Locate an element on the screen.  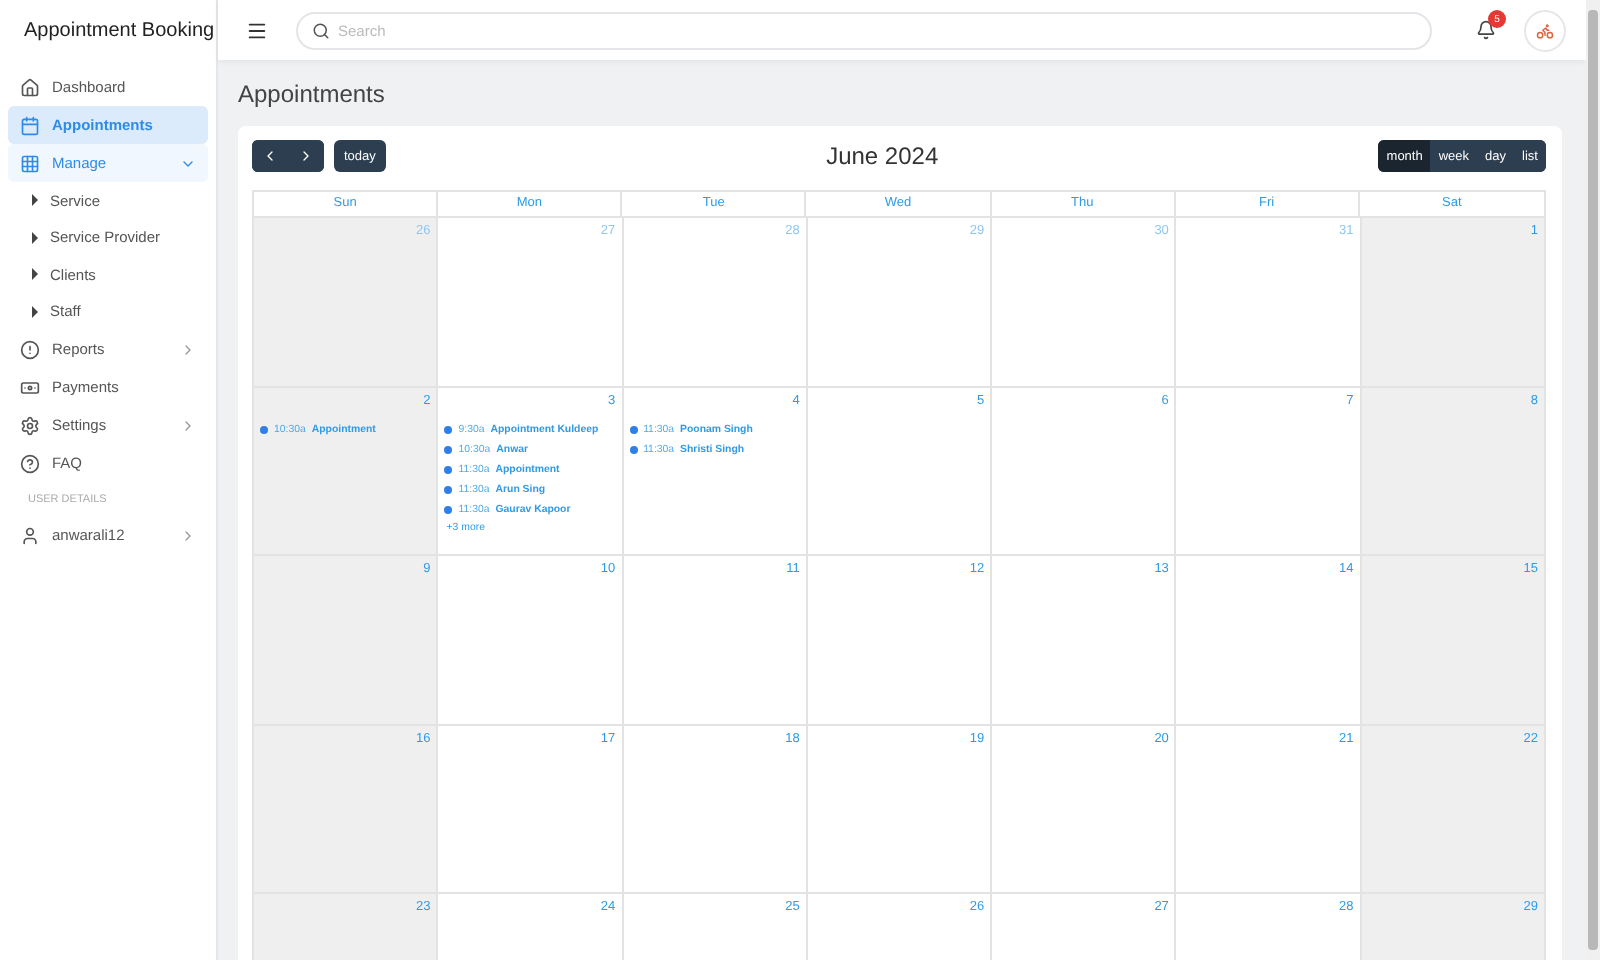
calendar-icon is located at coordinates (30, 125).